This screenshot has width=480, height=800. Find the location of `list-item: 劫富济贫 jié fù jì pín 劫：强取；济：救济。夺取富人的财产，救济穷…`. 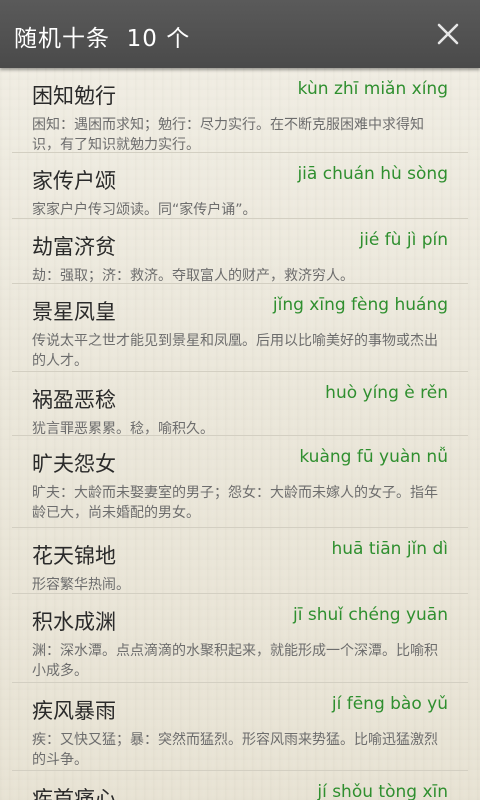

list-item: 劫富济贫 jié fù jì pín 劫：强取；济：救济。夺取富人的财产，救济穷… is located at coordinates (240, 251).